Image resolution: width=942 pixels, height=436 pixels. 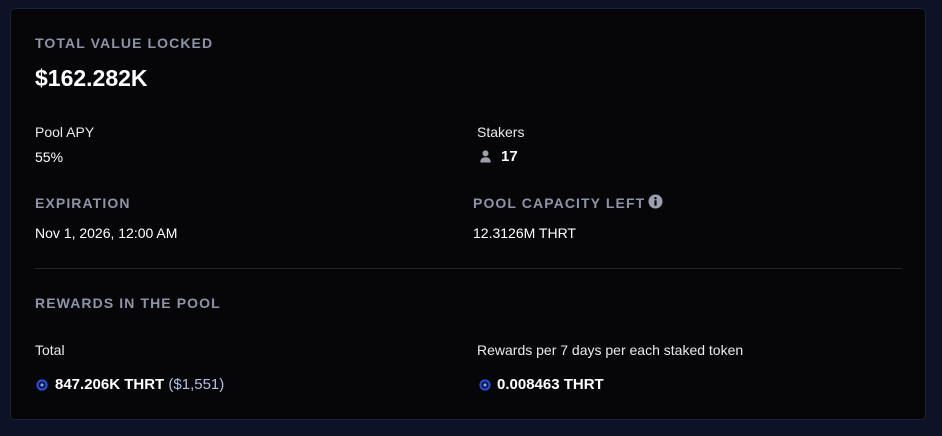 I want to click on stakers-value: 17, so click(x=509, y=156).